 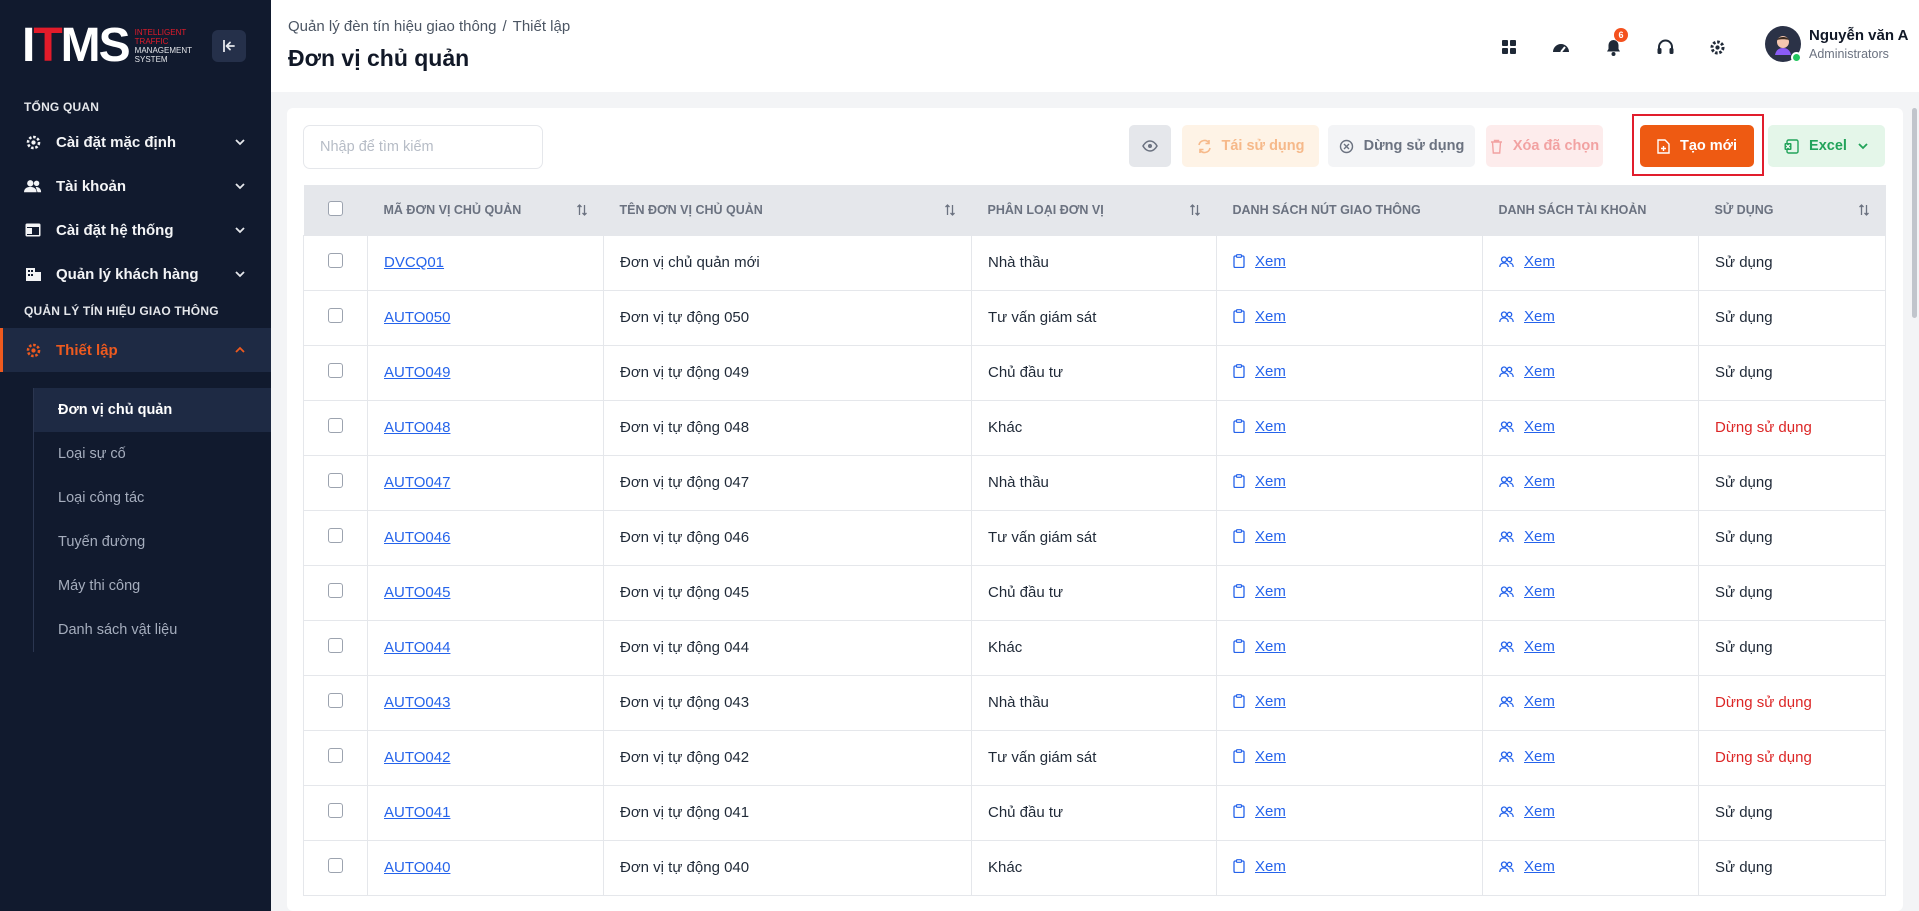 What do you see at coordinates (1613, 46) in the screenshot?
I see `notifications-button: 6` at bounding box center [1613, 46].